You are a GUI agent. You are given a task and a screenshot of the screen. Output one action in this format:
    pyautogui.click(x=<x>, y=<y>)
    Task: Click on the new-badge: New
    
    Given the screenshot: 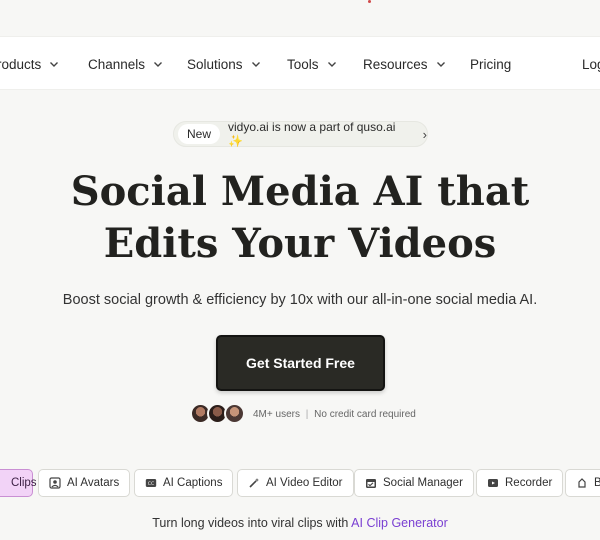 What is the action you would take?
    pyautogui.click(x=199, y=134)
    